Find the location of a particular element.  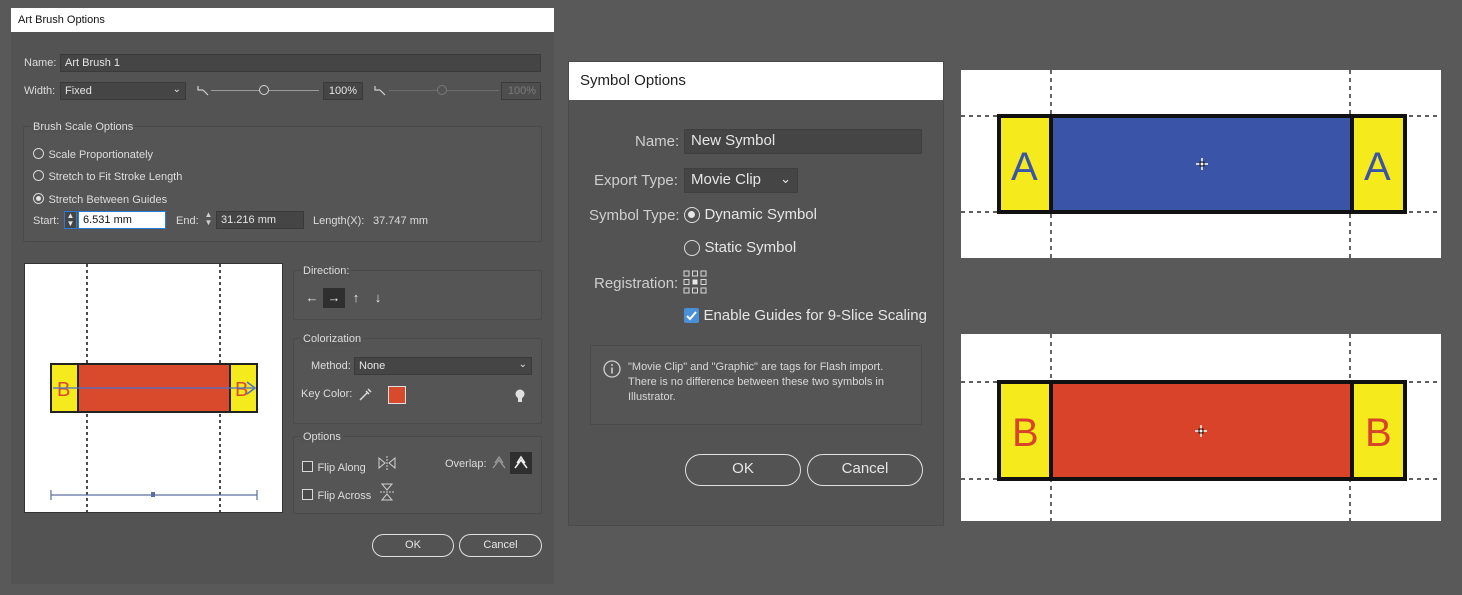

radio-label: Stretch Between Guides is located at coordinates (108, 200).